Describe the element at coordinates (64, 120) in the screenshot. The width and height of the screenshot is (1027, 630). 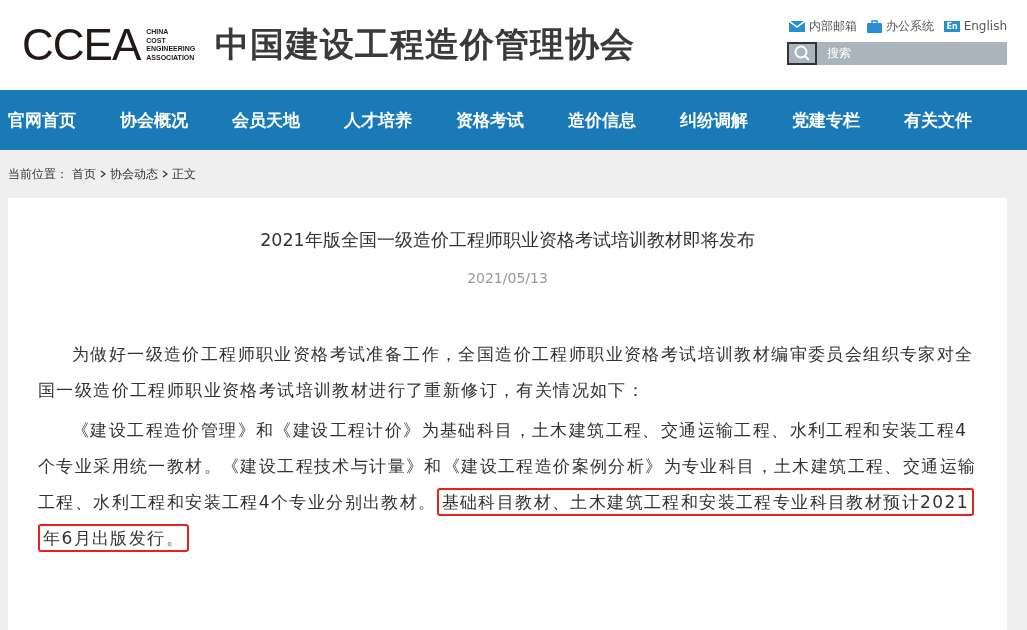
I see `nav-item: 官网首页` at that location.